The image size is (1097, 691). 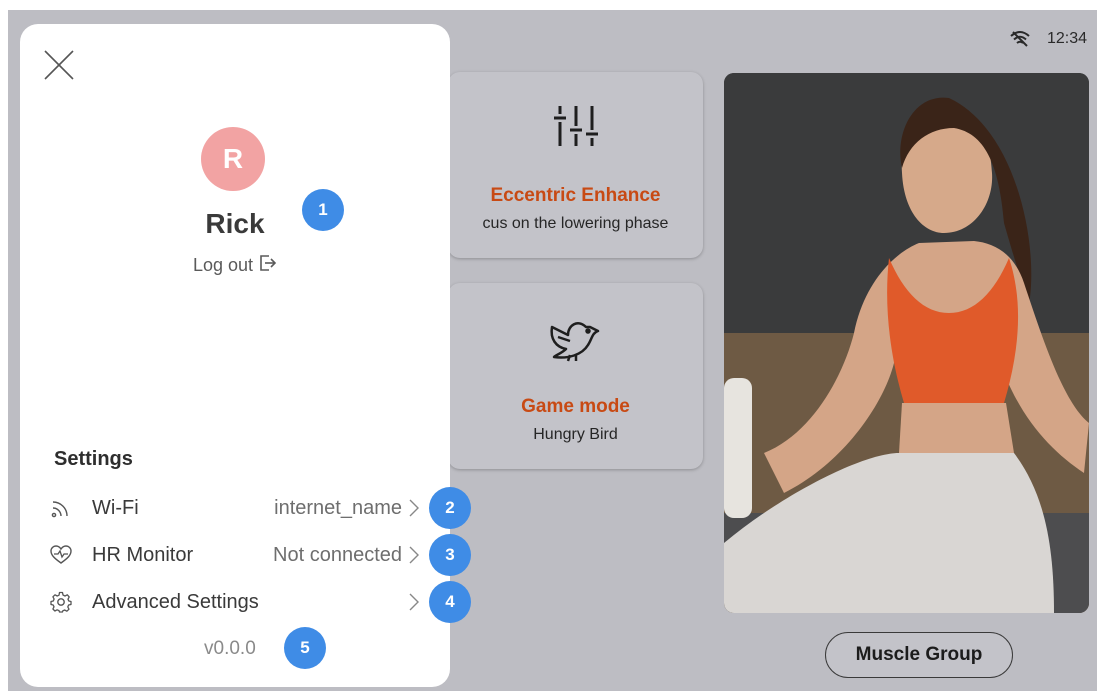 What do you see at coordinates (175, 601) in the screenshot?
I see `setting-label: Advanced Settings` at bounding box center [175, 601].